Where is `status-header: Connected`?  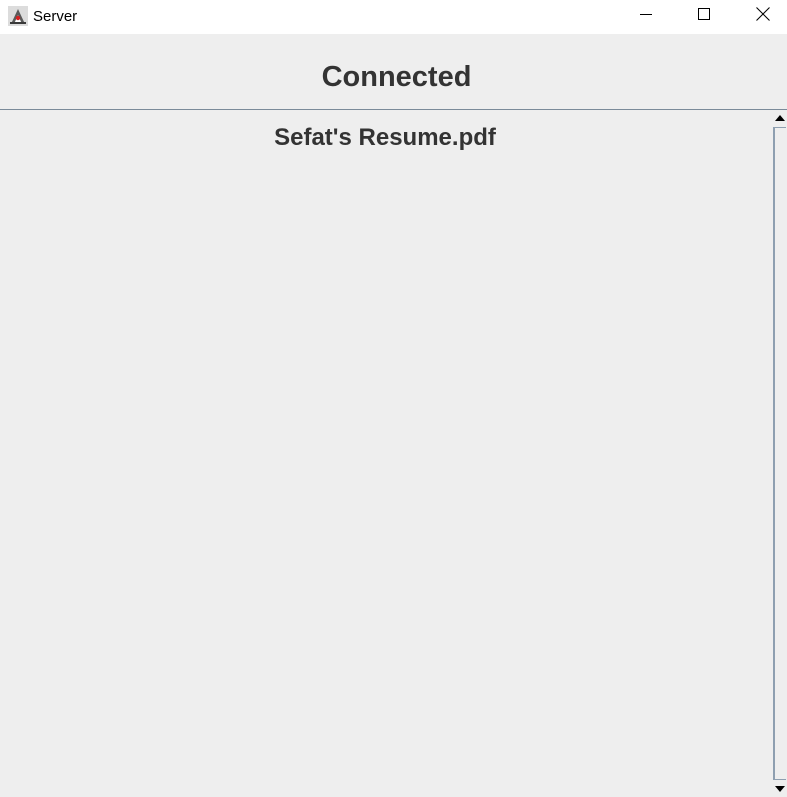
status-header: Connected is located at coordinates (393, 72).